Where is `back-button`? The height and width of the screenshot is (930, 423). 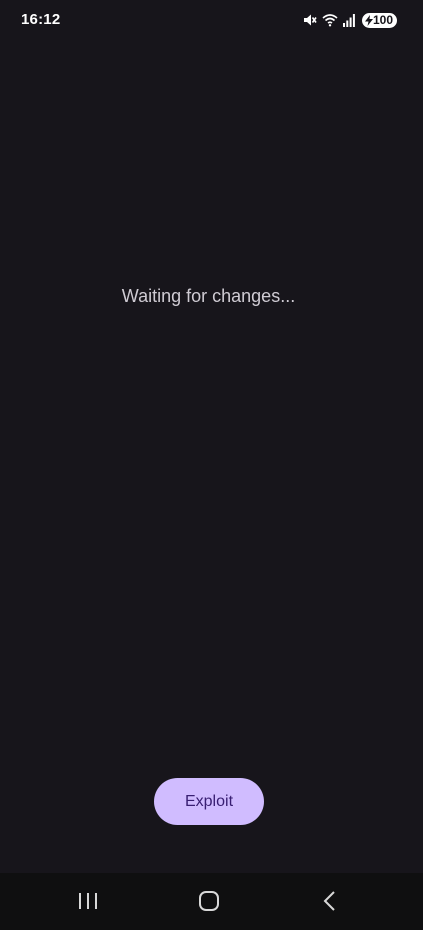 back-button is located at coordinates (330, 903).